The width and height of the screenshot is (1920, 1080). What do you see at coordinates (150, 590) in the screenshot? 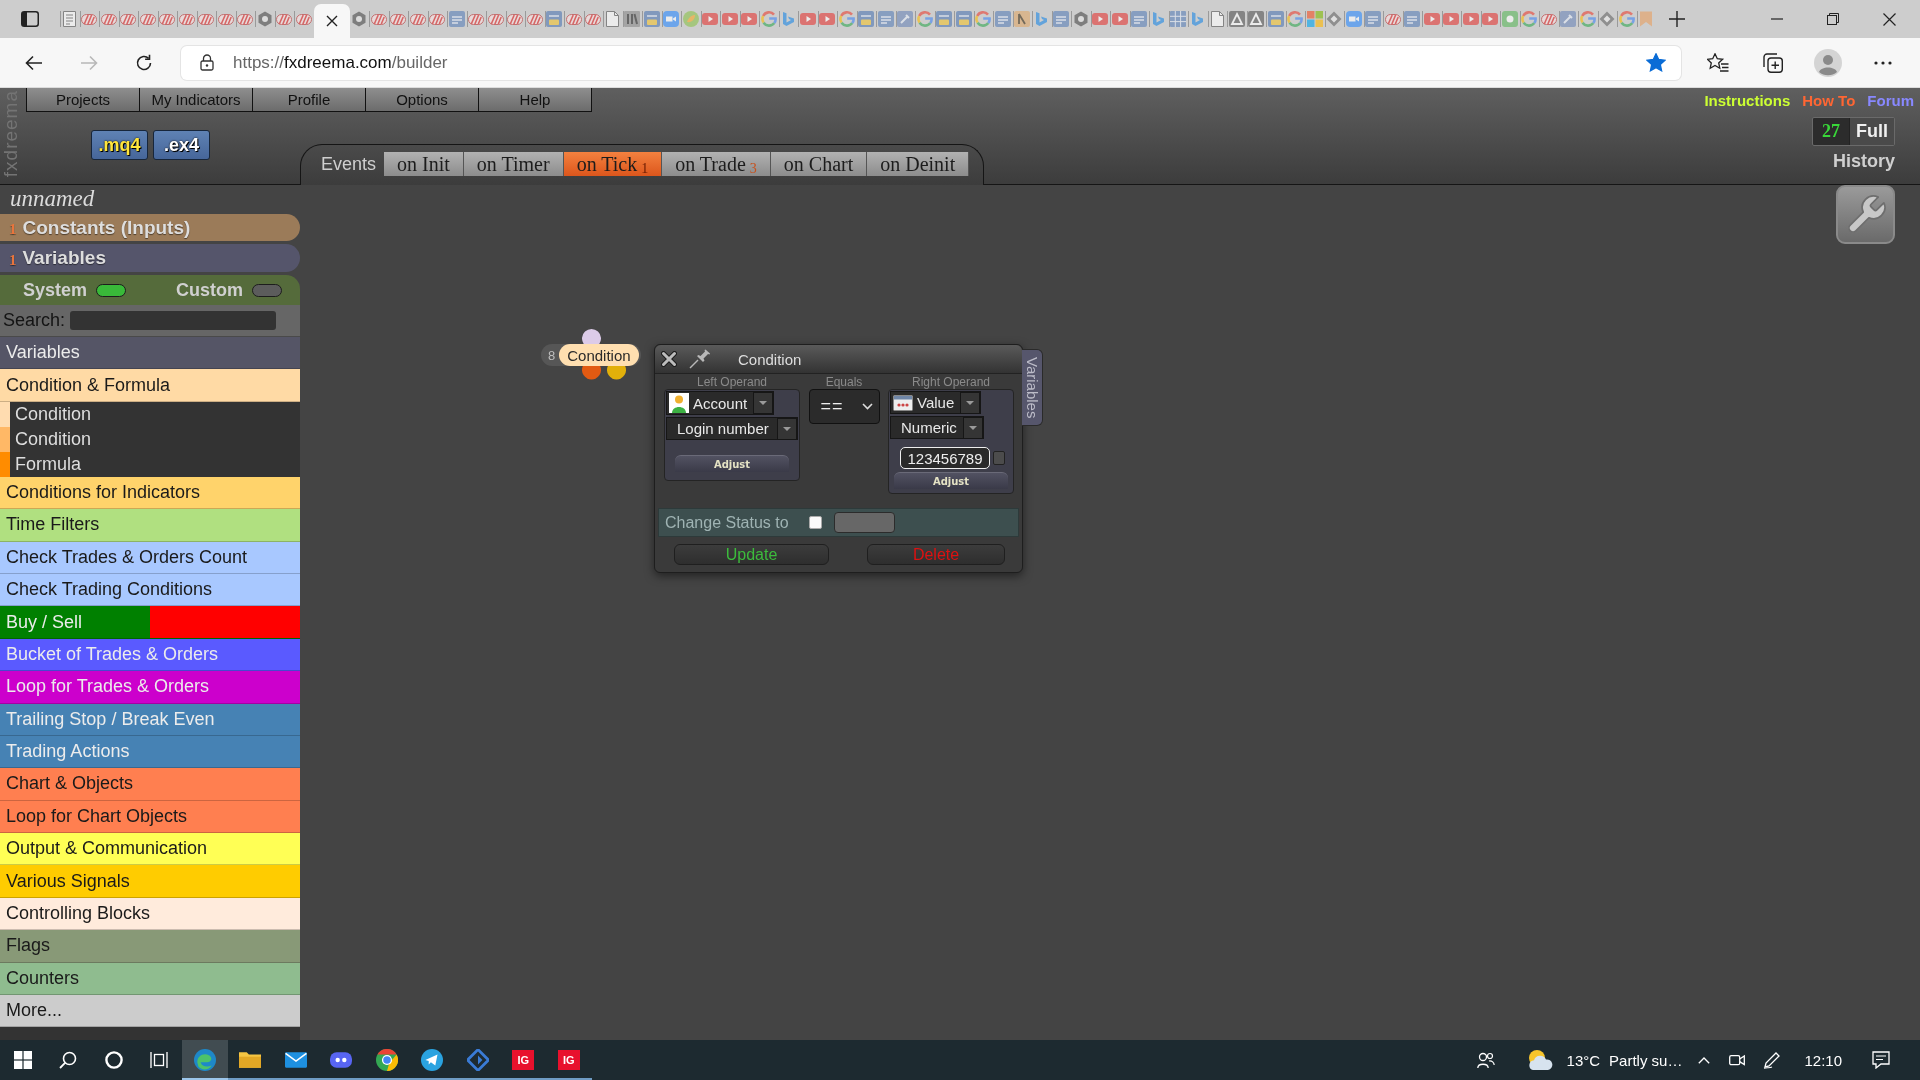
I see `category-item: Check Trading Conditions` at bounding box center [150, 590].